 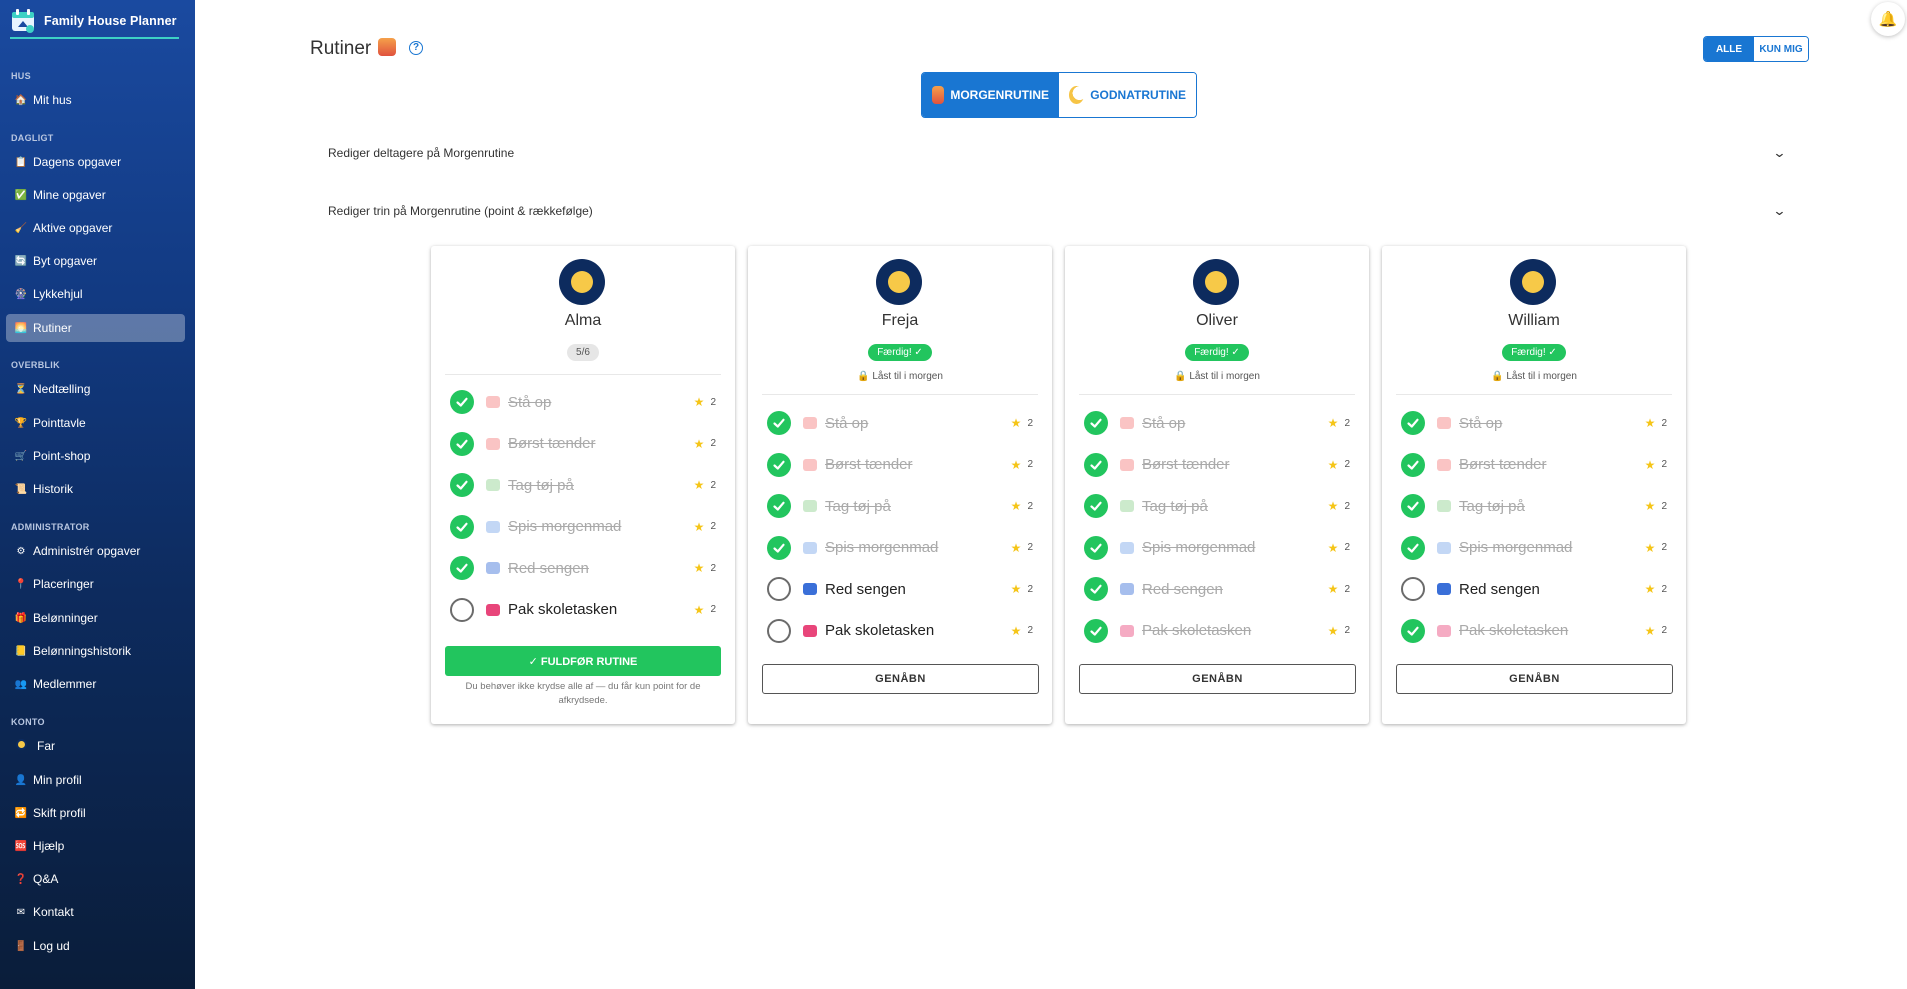 I want to click on complete-routine-button: ✓ FULDFØR RUTINE, so click(x=583, y=661).